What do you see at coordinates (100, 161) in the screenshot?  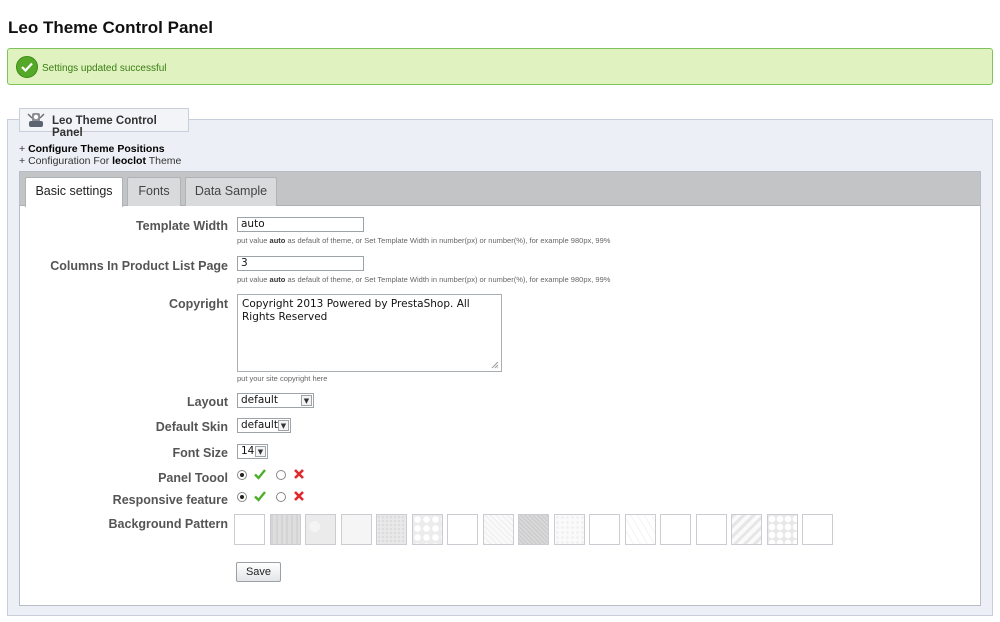 I see `configuration-theme-line: + Configuration For leoclot Theme` at bounding box center [100, 161].